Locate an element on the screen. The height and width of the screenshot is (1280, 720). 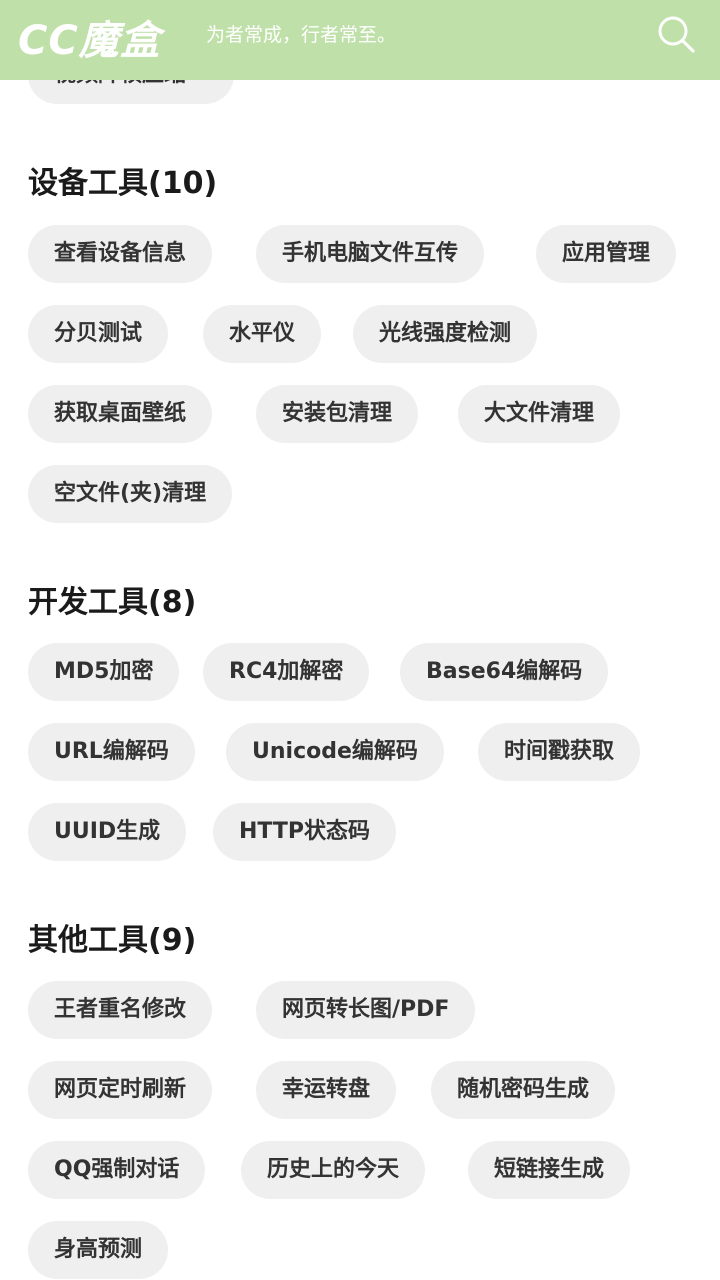
search-button is located at coordinates (676, 34).